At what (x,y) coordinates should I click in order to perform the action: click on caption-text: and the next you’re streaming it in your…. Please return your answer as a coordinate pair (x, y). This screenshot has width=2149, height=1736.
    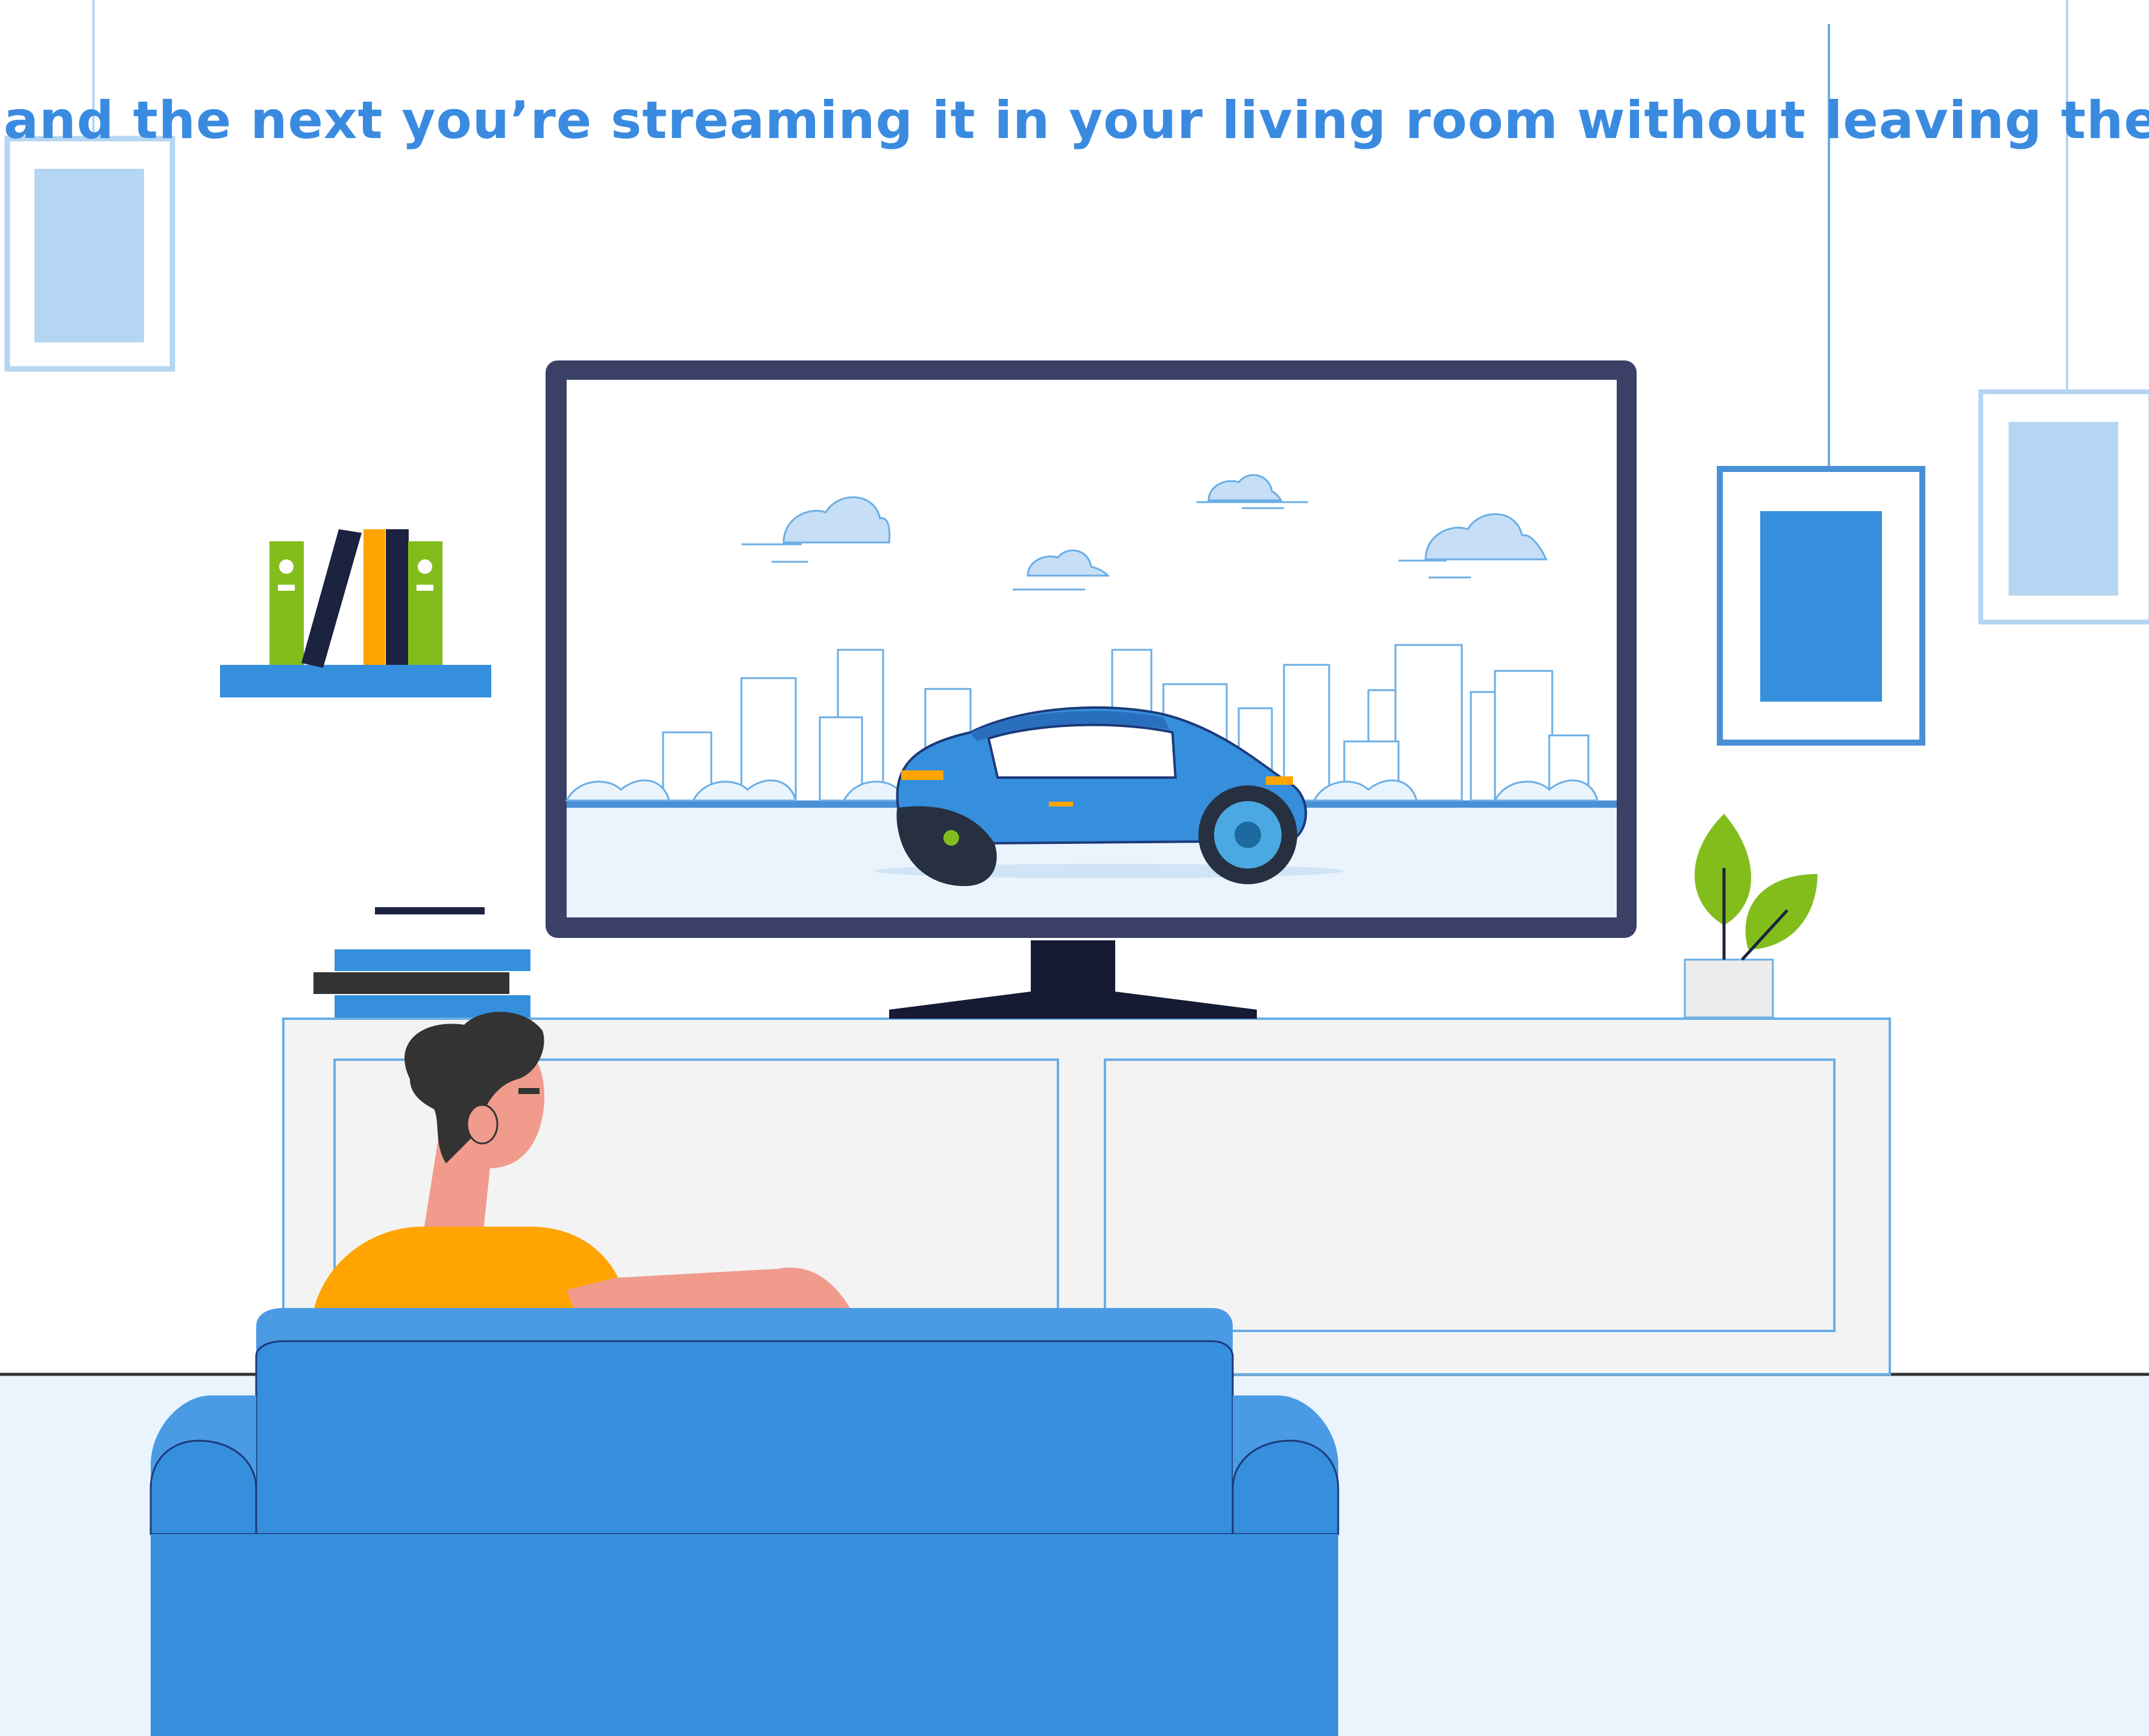
    Looking at the image, I should click on (1076, 120).